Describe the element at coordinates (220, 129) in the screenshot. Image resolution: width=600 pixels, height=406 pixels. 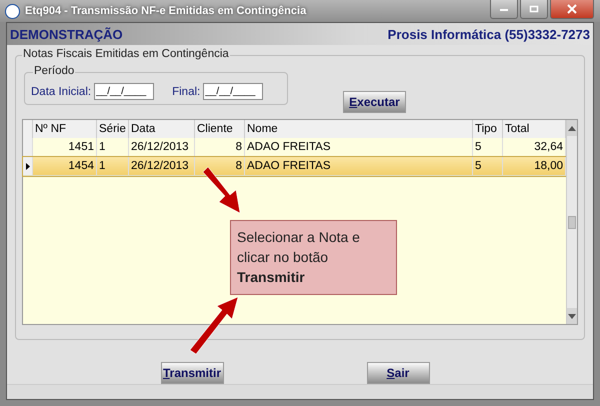
I see `column-header: Cliente` at that location.